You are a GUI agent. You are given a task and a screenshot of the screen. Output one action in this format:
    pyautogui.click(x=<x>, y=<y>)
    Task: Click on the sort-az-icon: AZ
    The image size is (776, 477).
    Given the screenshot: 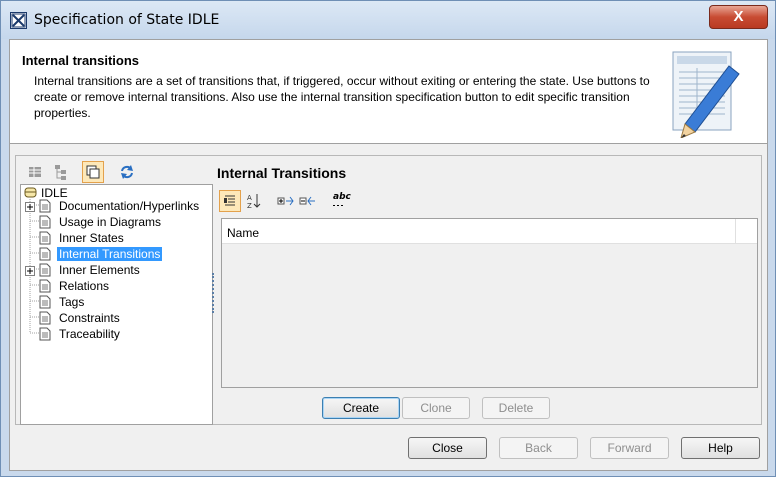 What is the action you would take?
    pyautogui.click(x=254, y=201)
    